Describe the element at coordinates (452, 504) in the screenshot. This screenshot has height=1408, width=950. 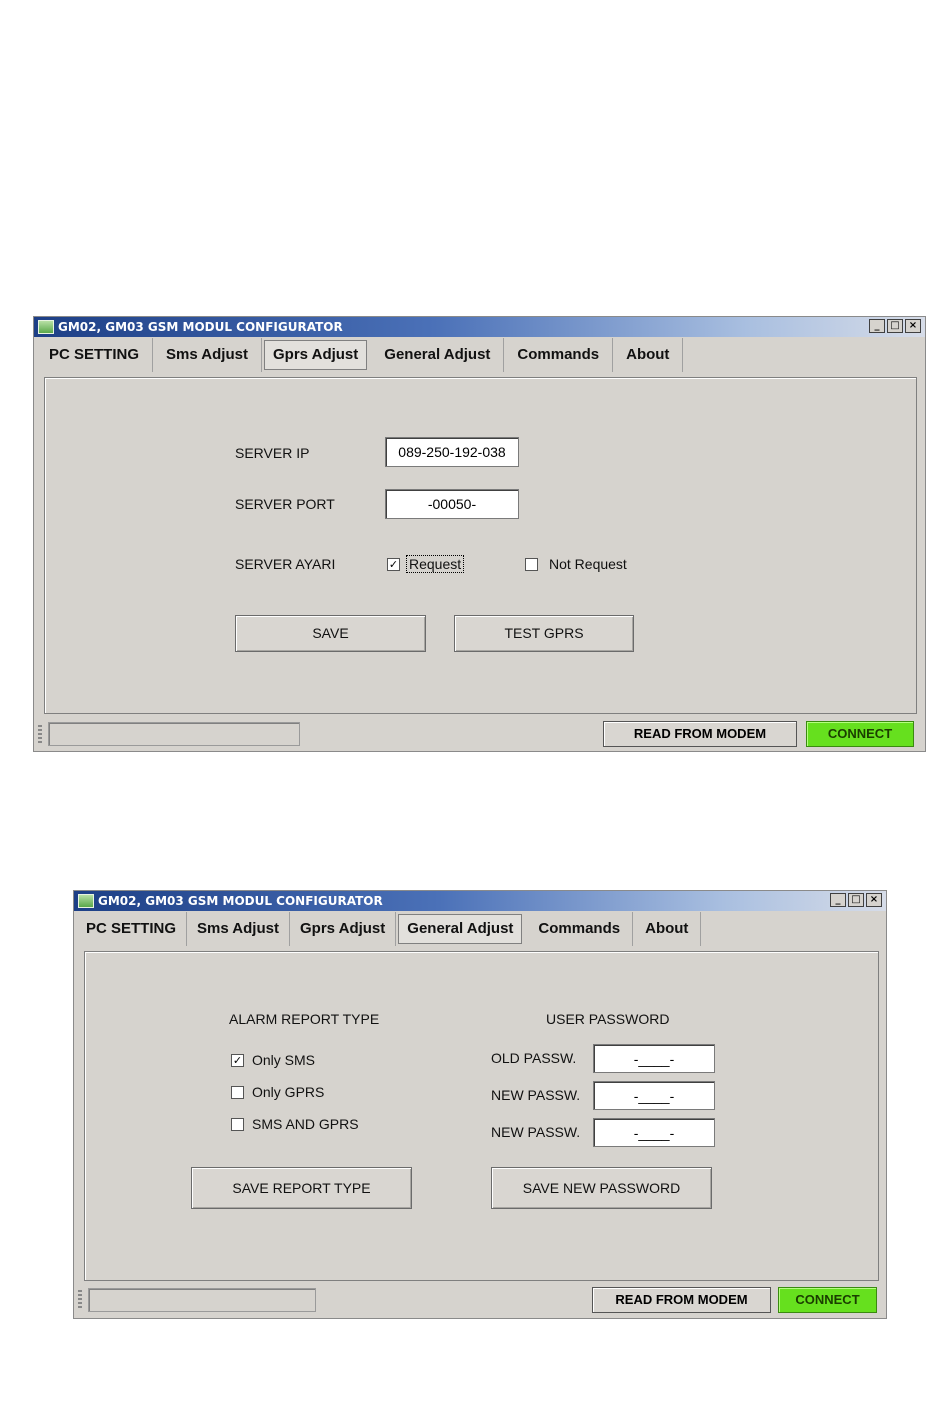
I see `server-port-input: -00050-` at that location.